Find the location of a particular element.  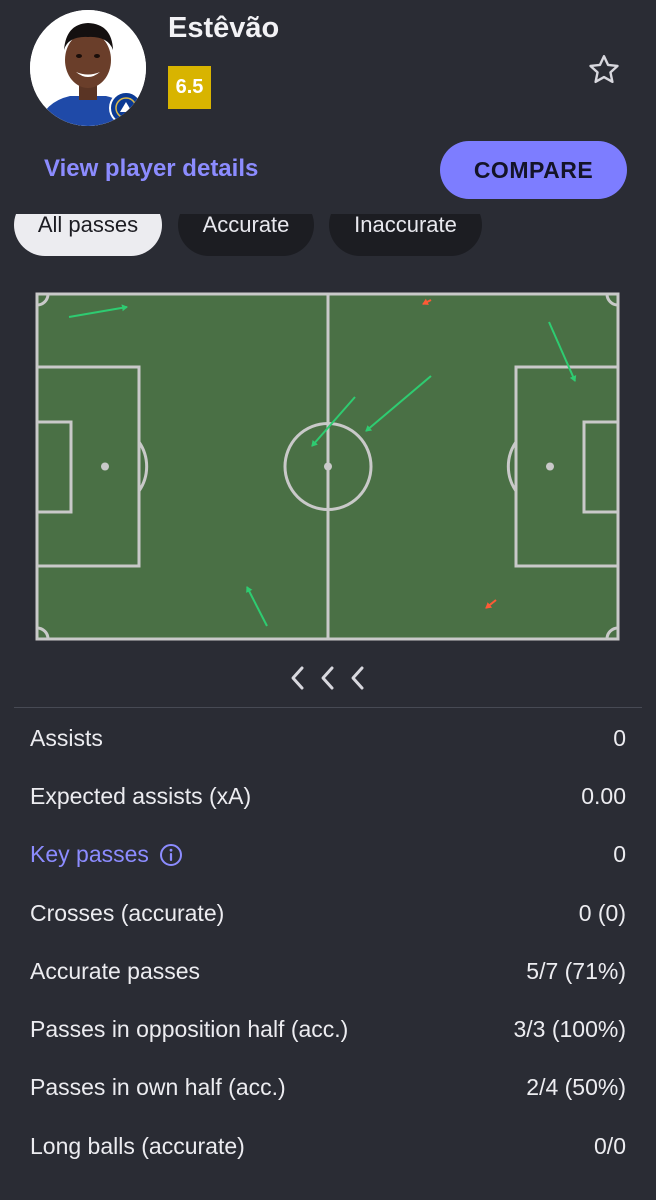

club-crest-icon is located at coordinates (126, 108).